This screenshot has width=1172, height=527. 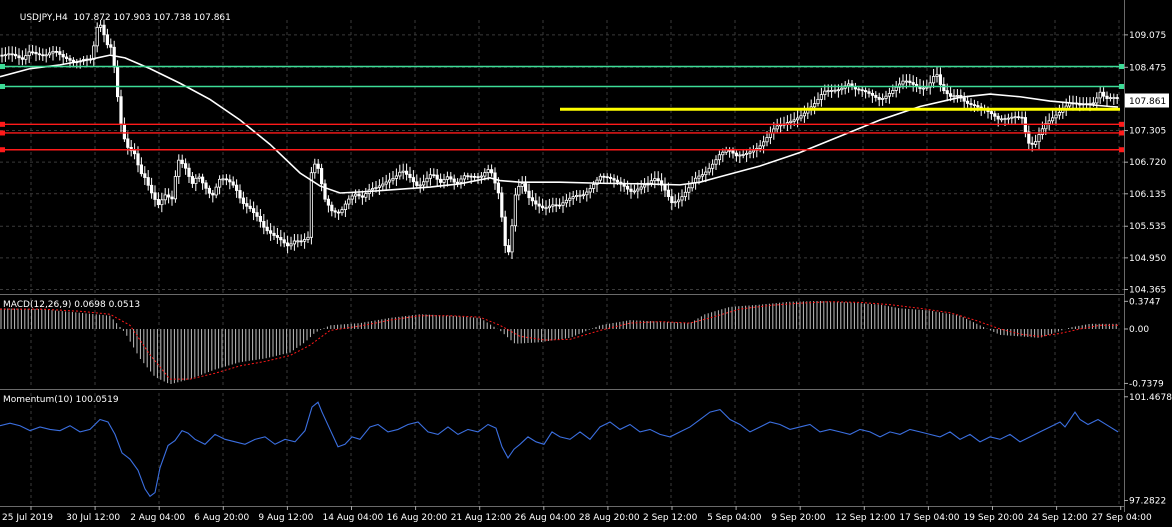 I want to click on time-tick-label: 16 Aug 20:00, so click(x=417, y=518).